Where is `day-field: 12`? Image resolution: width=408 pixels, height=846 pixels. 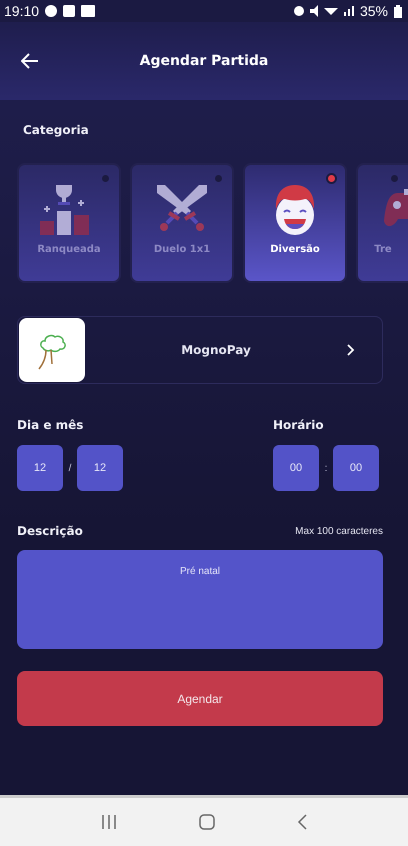 day-field: 12 is located at coordinates (40, 468).